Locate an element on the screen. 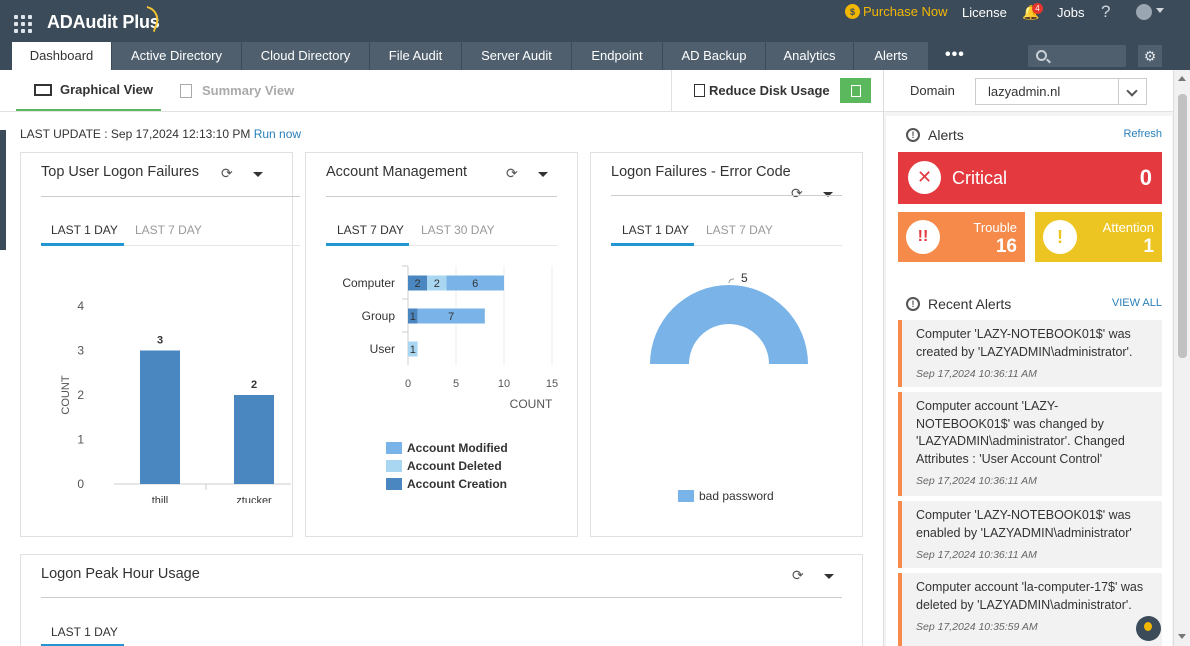  alerts-heading: ! Alerts is located at coordinates (935, 135).